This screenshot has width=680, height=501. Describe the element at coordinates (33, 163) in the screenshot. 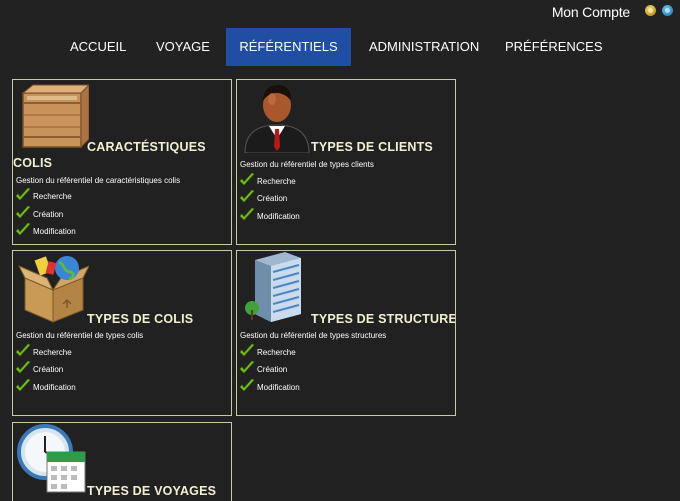

I see `card-title-line2: COLIS` at that location.